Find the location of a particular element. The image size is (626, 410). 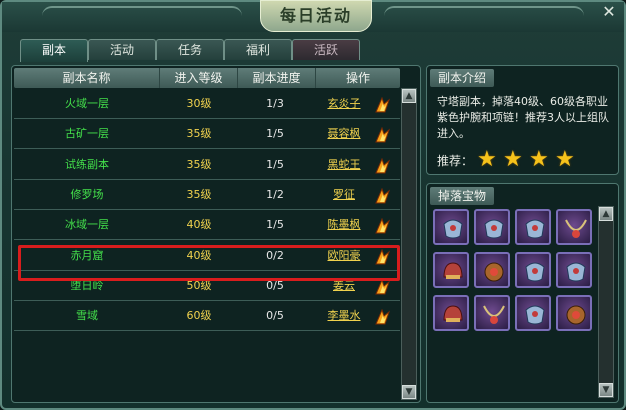

dungeon-name: 雪域 is located at coordinates (87, 315).